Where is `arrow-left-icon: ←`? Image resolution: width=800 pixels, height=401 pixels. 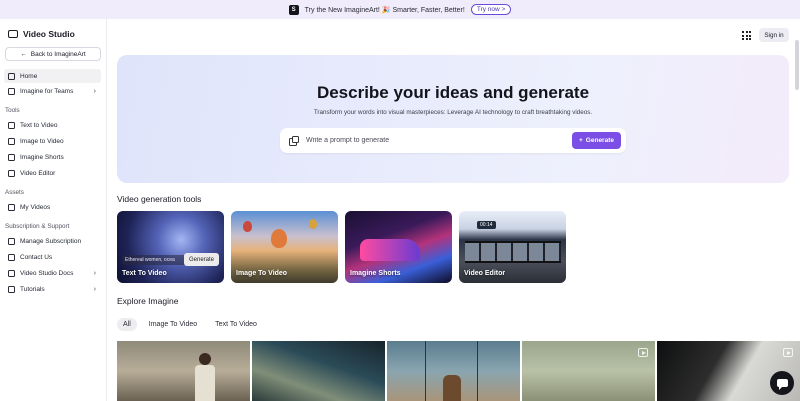
arrow-left-icon: ← is located at coordinates (23, 54).